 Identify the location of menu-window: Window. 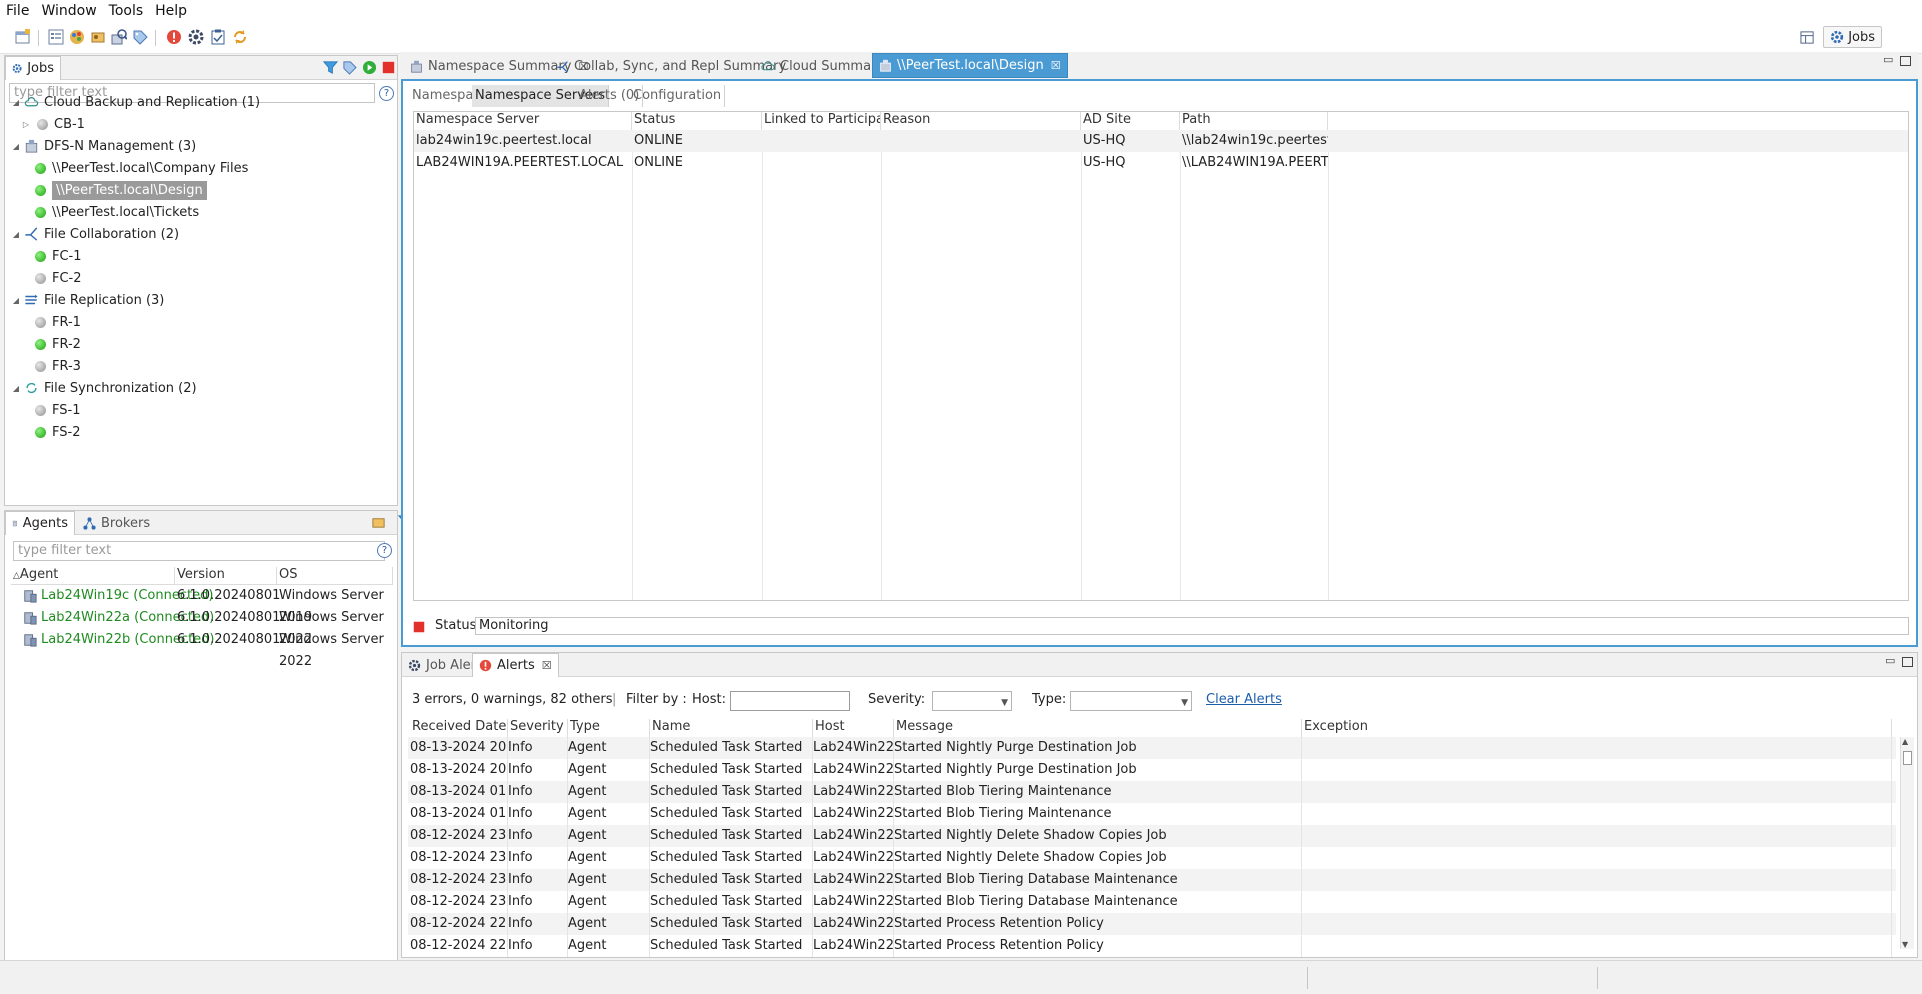
(68, 11).